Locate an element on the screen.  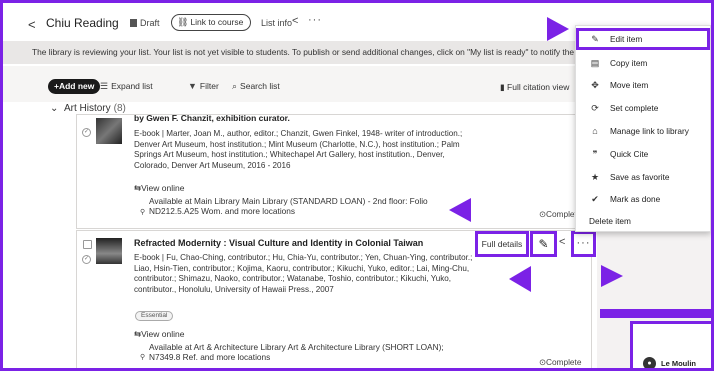
copy-icon: ▤ is located at coordinates (595, 63).